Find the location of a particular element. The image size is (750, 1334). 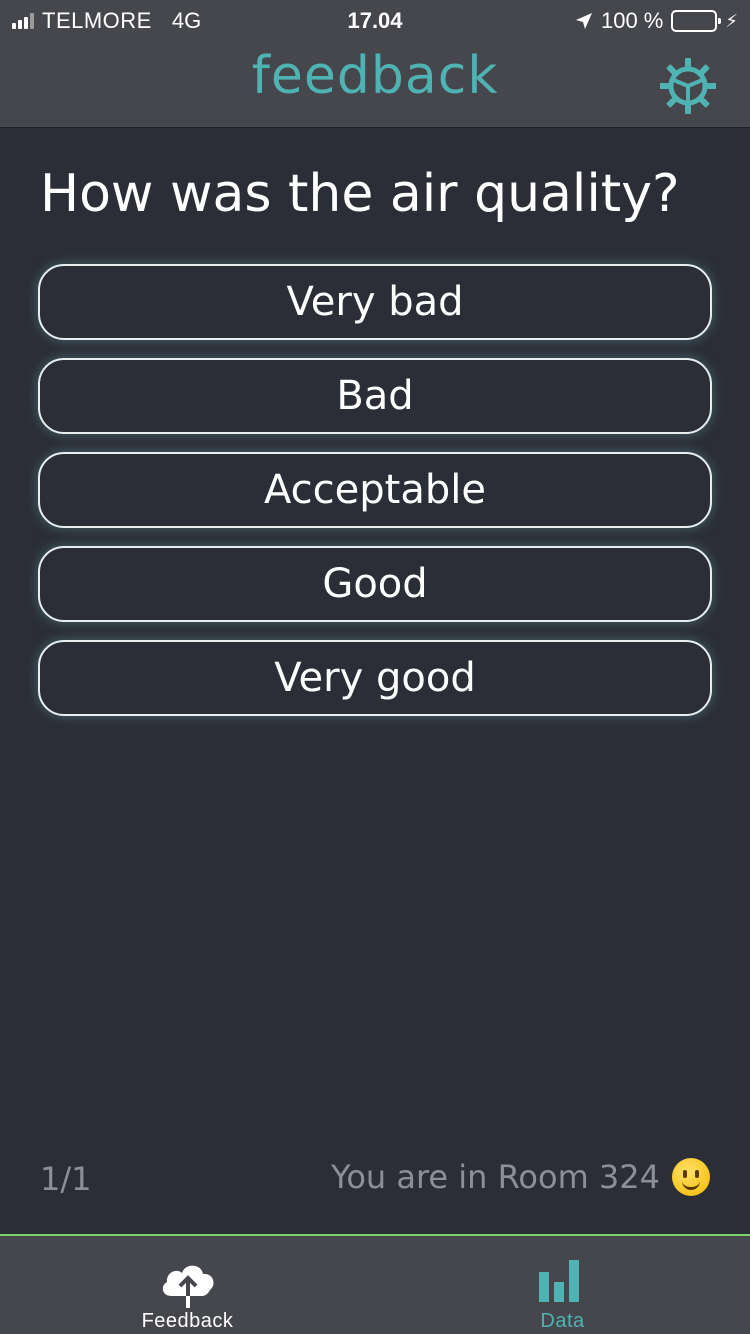

tab-data-label: Data is located at coordinates (562, 1321).